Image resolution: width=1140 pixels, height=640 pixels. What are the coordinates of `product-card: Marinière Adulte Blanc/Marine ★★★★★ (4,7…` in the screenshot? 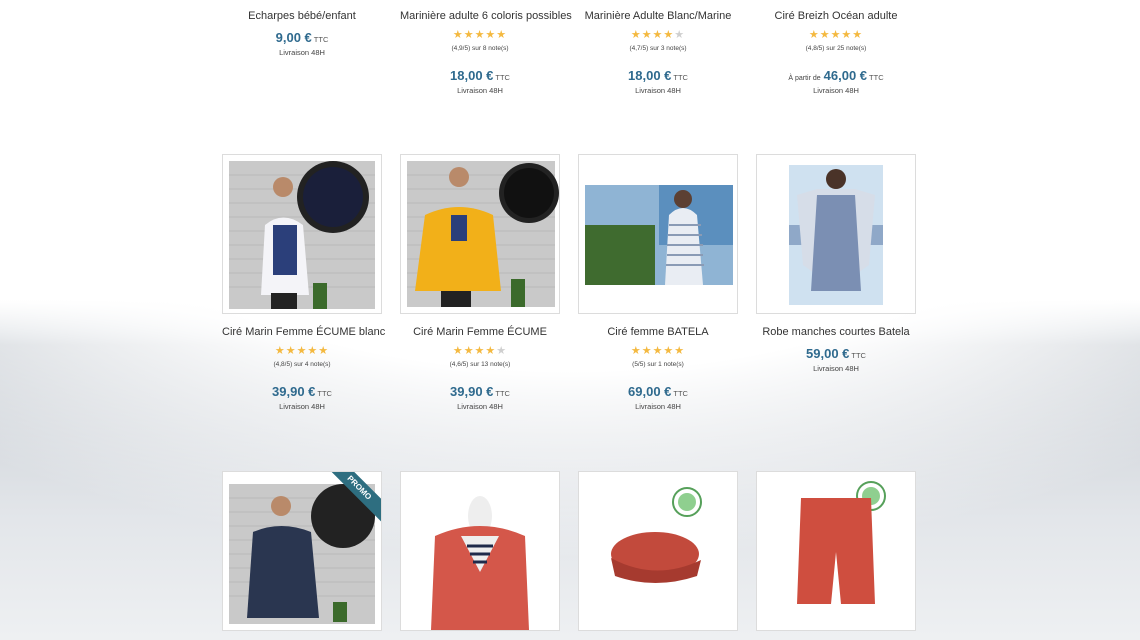 It's located at (658, 47).